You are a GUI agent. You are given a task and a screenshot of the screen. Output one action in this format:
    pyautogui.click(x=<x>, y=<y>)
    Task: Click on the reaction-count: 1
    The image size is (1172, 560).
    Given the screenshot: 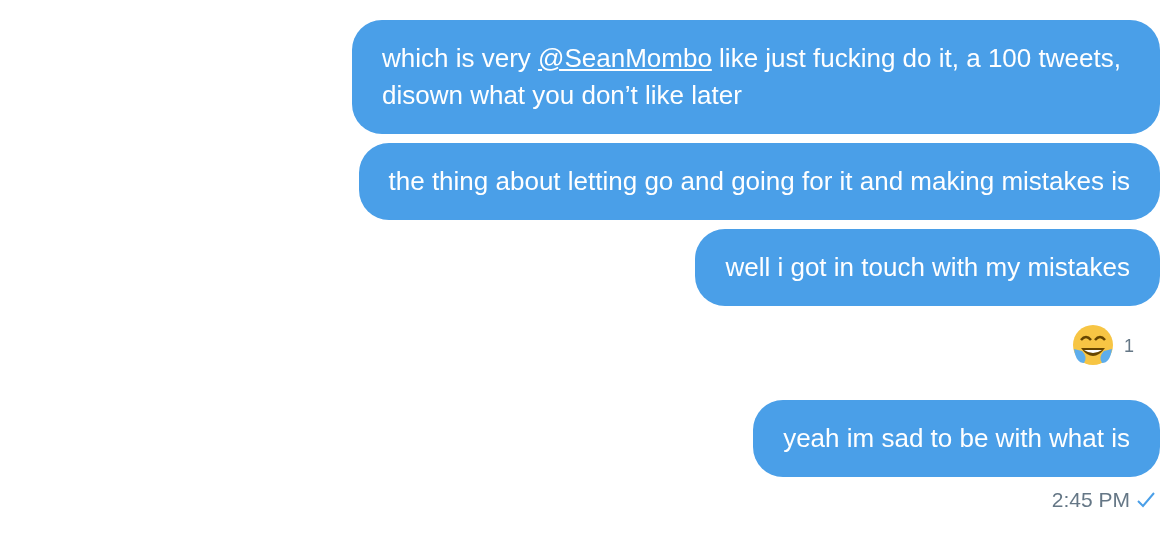 What is the action you would take?
    pyautogui.click(x=1129, y=346)
    